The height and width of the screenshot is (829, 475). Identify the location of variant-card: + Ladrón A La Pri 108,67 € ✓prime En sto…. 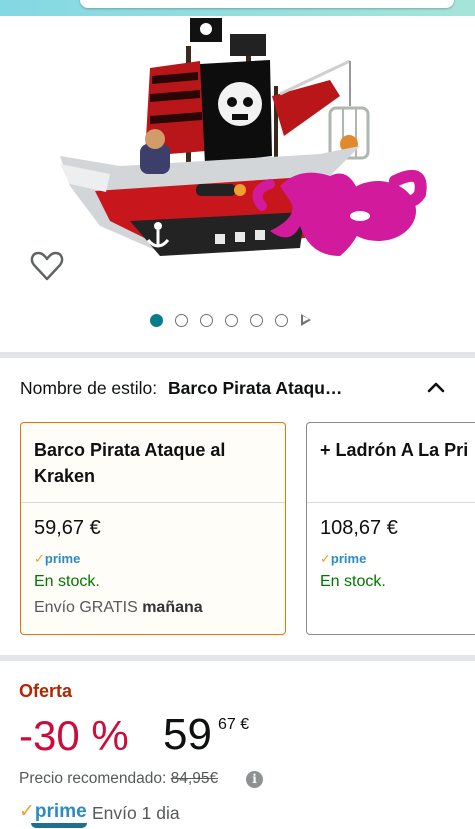
(390, 528).